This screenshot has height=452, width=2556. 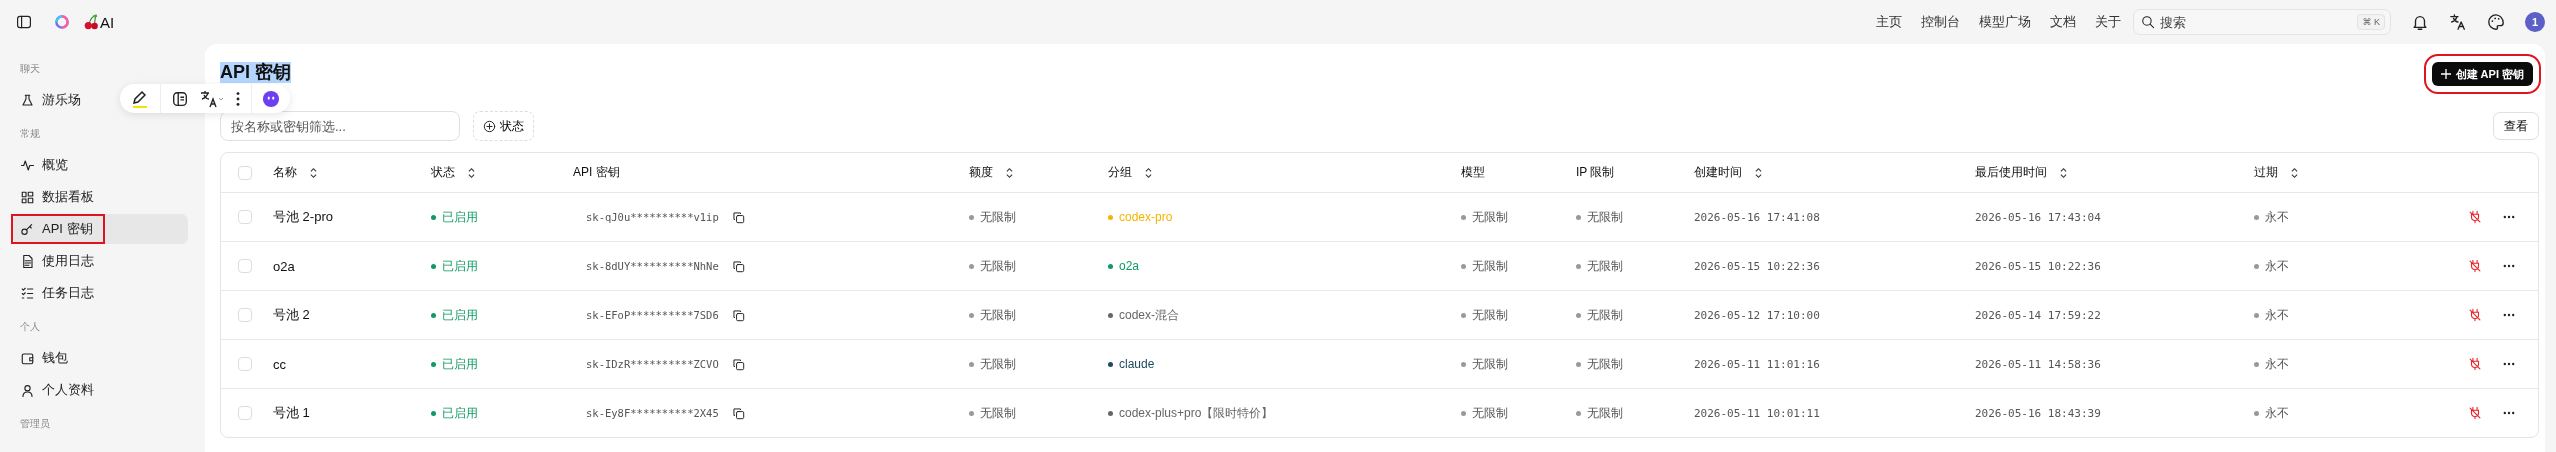 What do you see at coordinates (2420, 22) in the screenshot?
I see `bell-icon` at bounding box center [2420, 22].